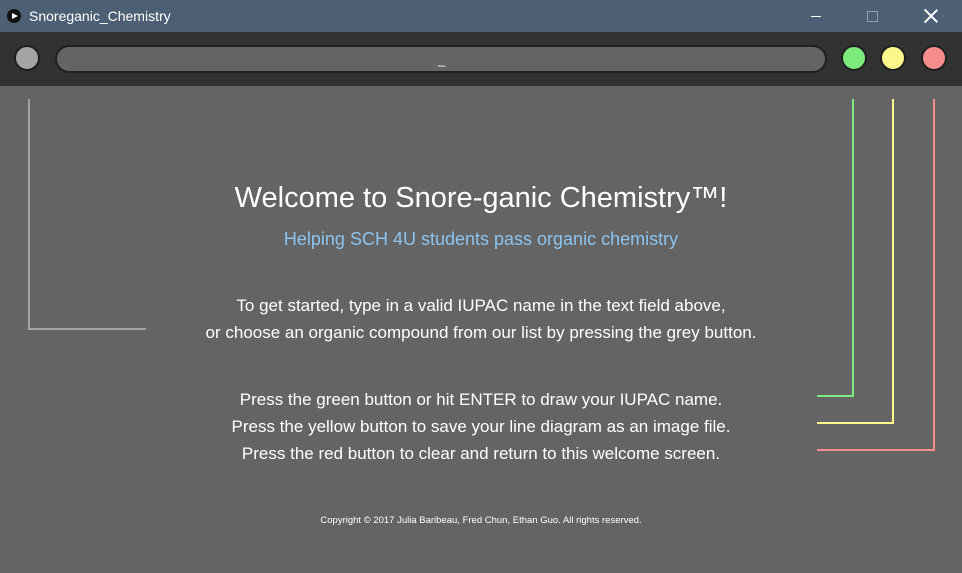 Image resolution: width=962 pixels, height=573 pixels. I want to click on clear-button, so click(934, 58).